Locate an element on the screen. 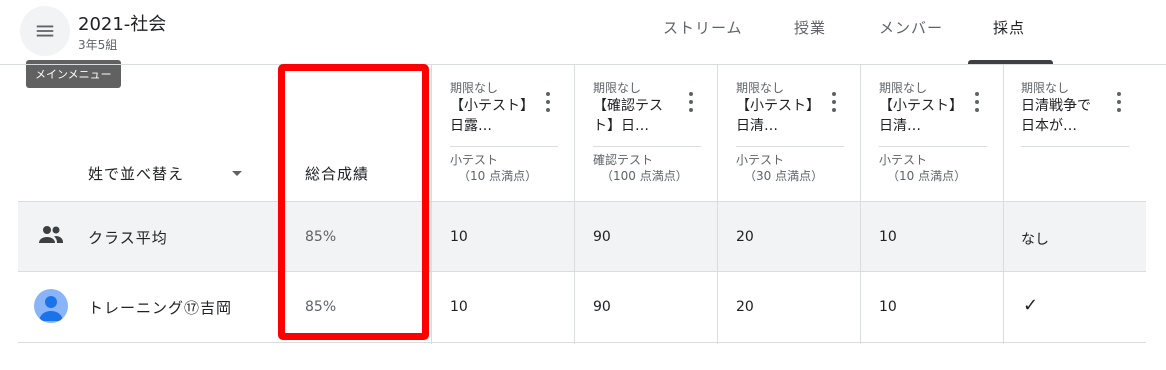 The image size is (1166, 370). header-divider is located at coordinates (583, 64).